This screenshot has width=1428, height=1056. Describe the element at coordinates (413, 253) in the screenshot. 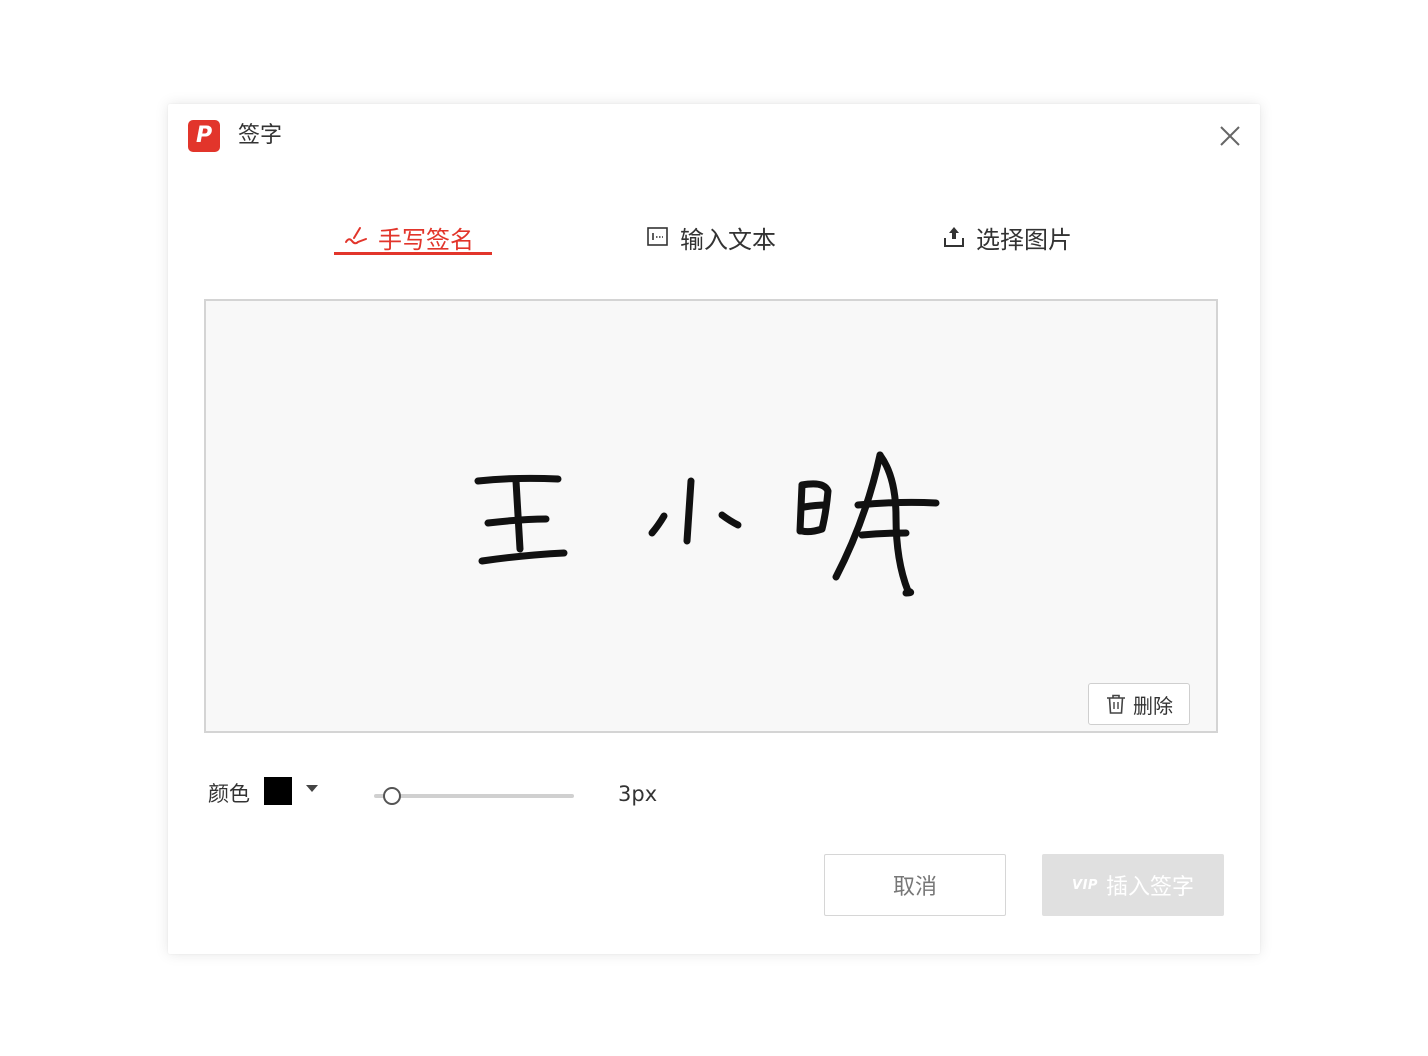

I see `active-tab-underline` at that location.